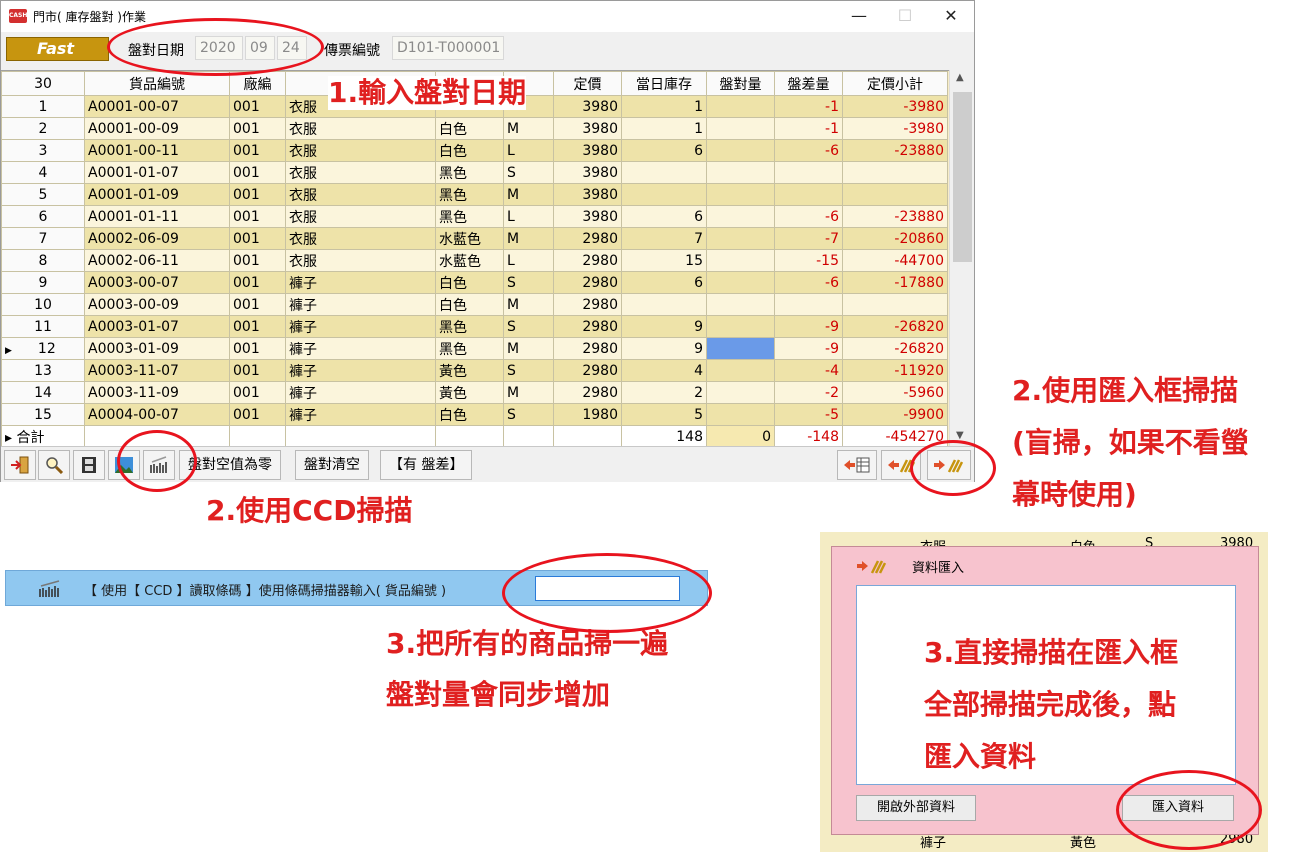 Image resolution: width=1298 pixels, height=861 pixels. I want to click on search-button, so click(54, 465).